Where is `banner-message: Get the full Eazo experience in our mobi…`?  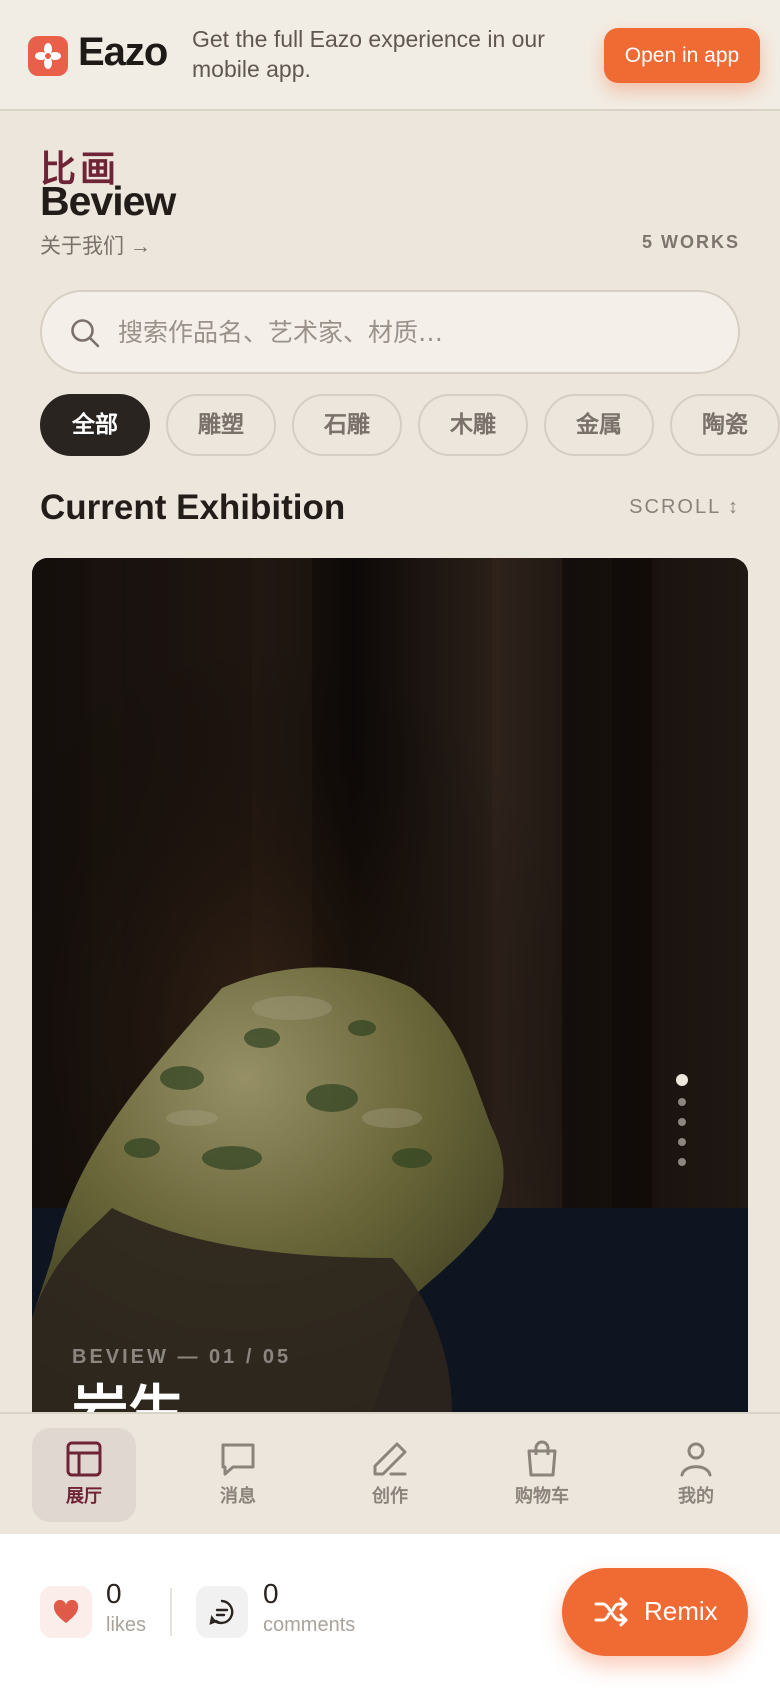 banner-message: Get the full Eazo experience in our mobi… is located at coordinates (368, 54).